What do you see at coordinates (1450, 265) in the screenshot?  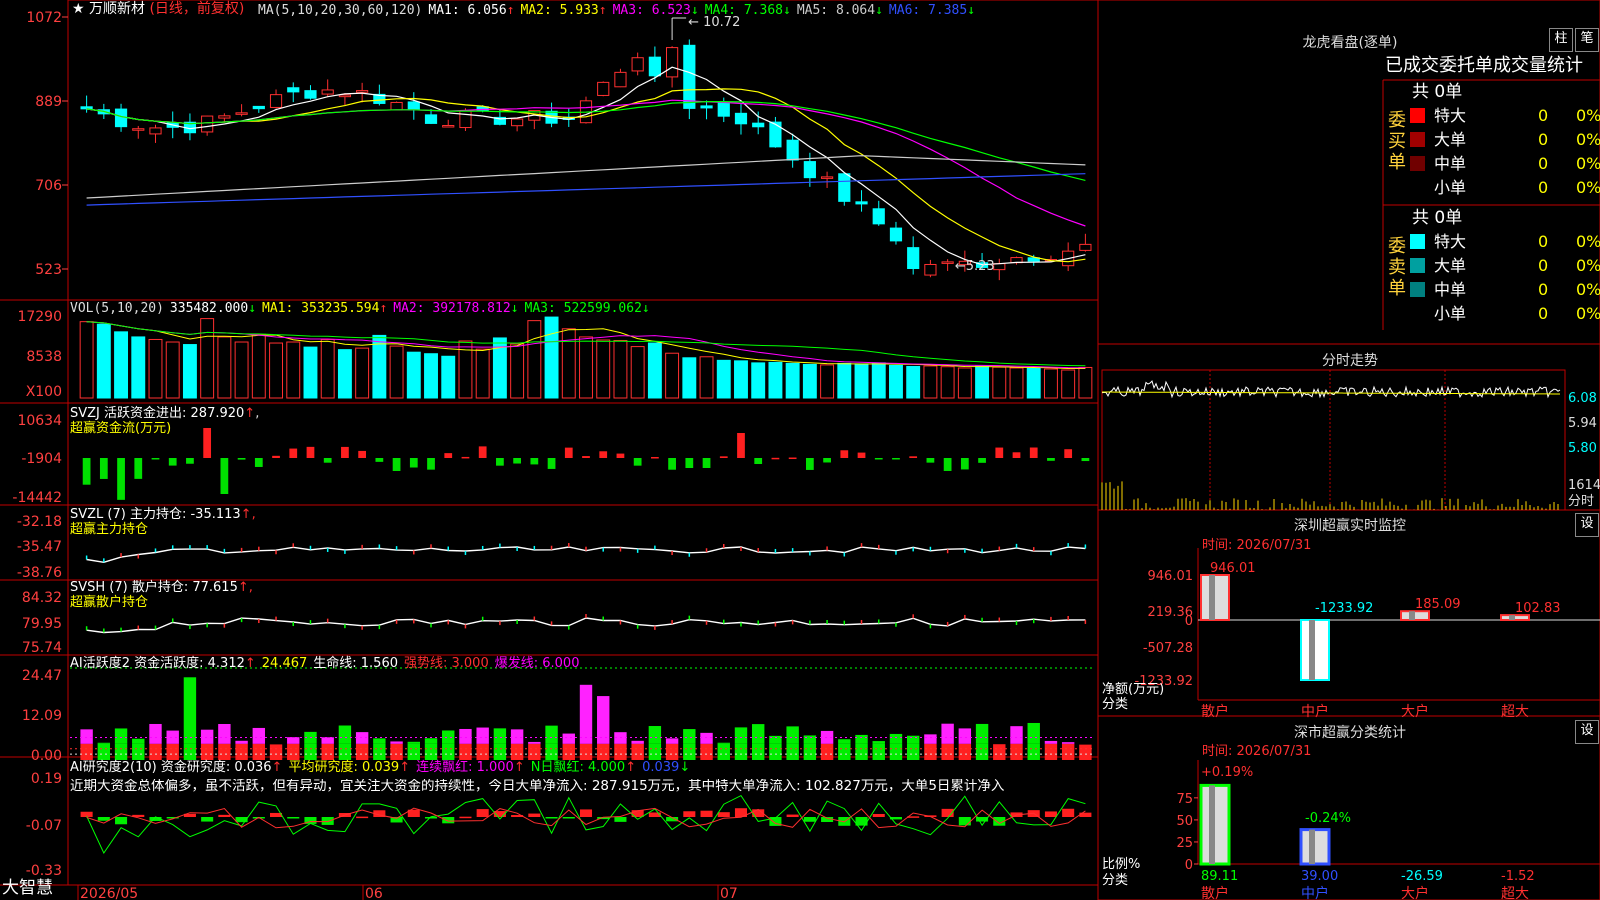 I see `stat-label: 大单` at bounding box center [1450, 265].